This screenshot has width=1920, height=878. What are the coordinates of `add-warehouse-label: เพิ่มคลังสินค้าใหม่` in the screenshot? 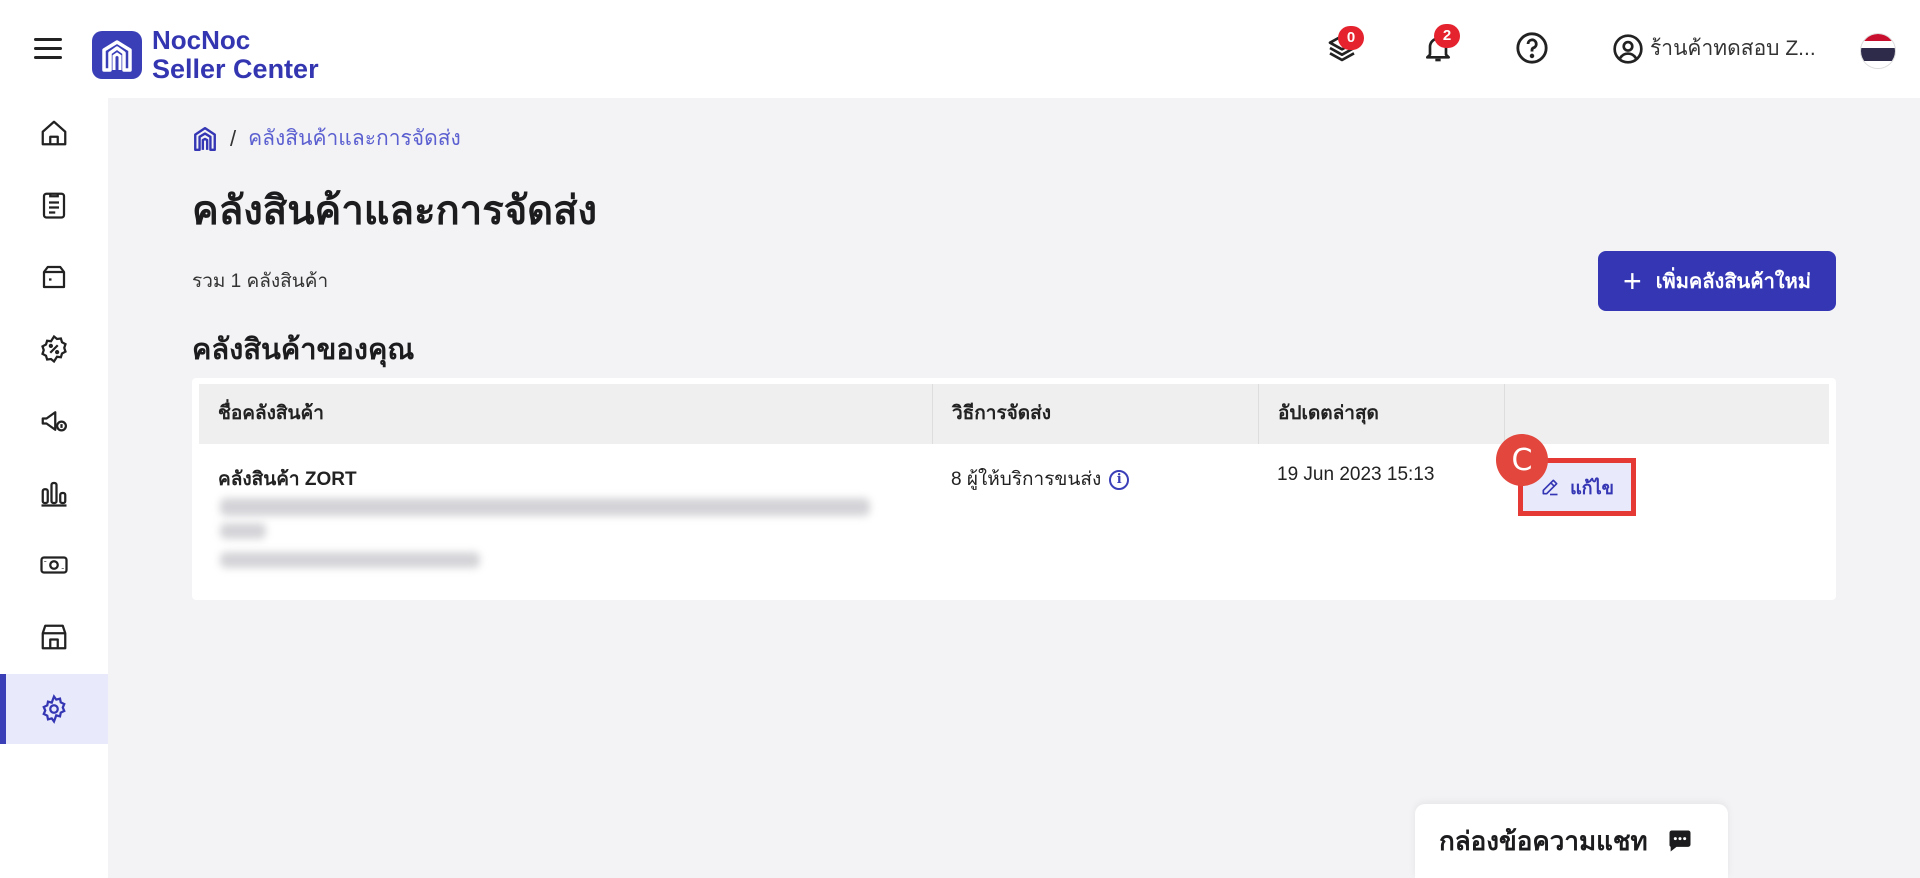 It's located at (1733, 282).